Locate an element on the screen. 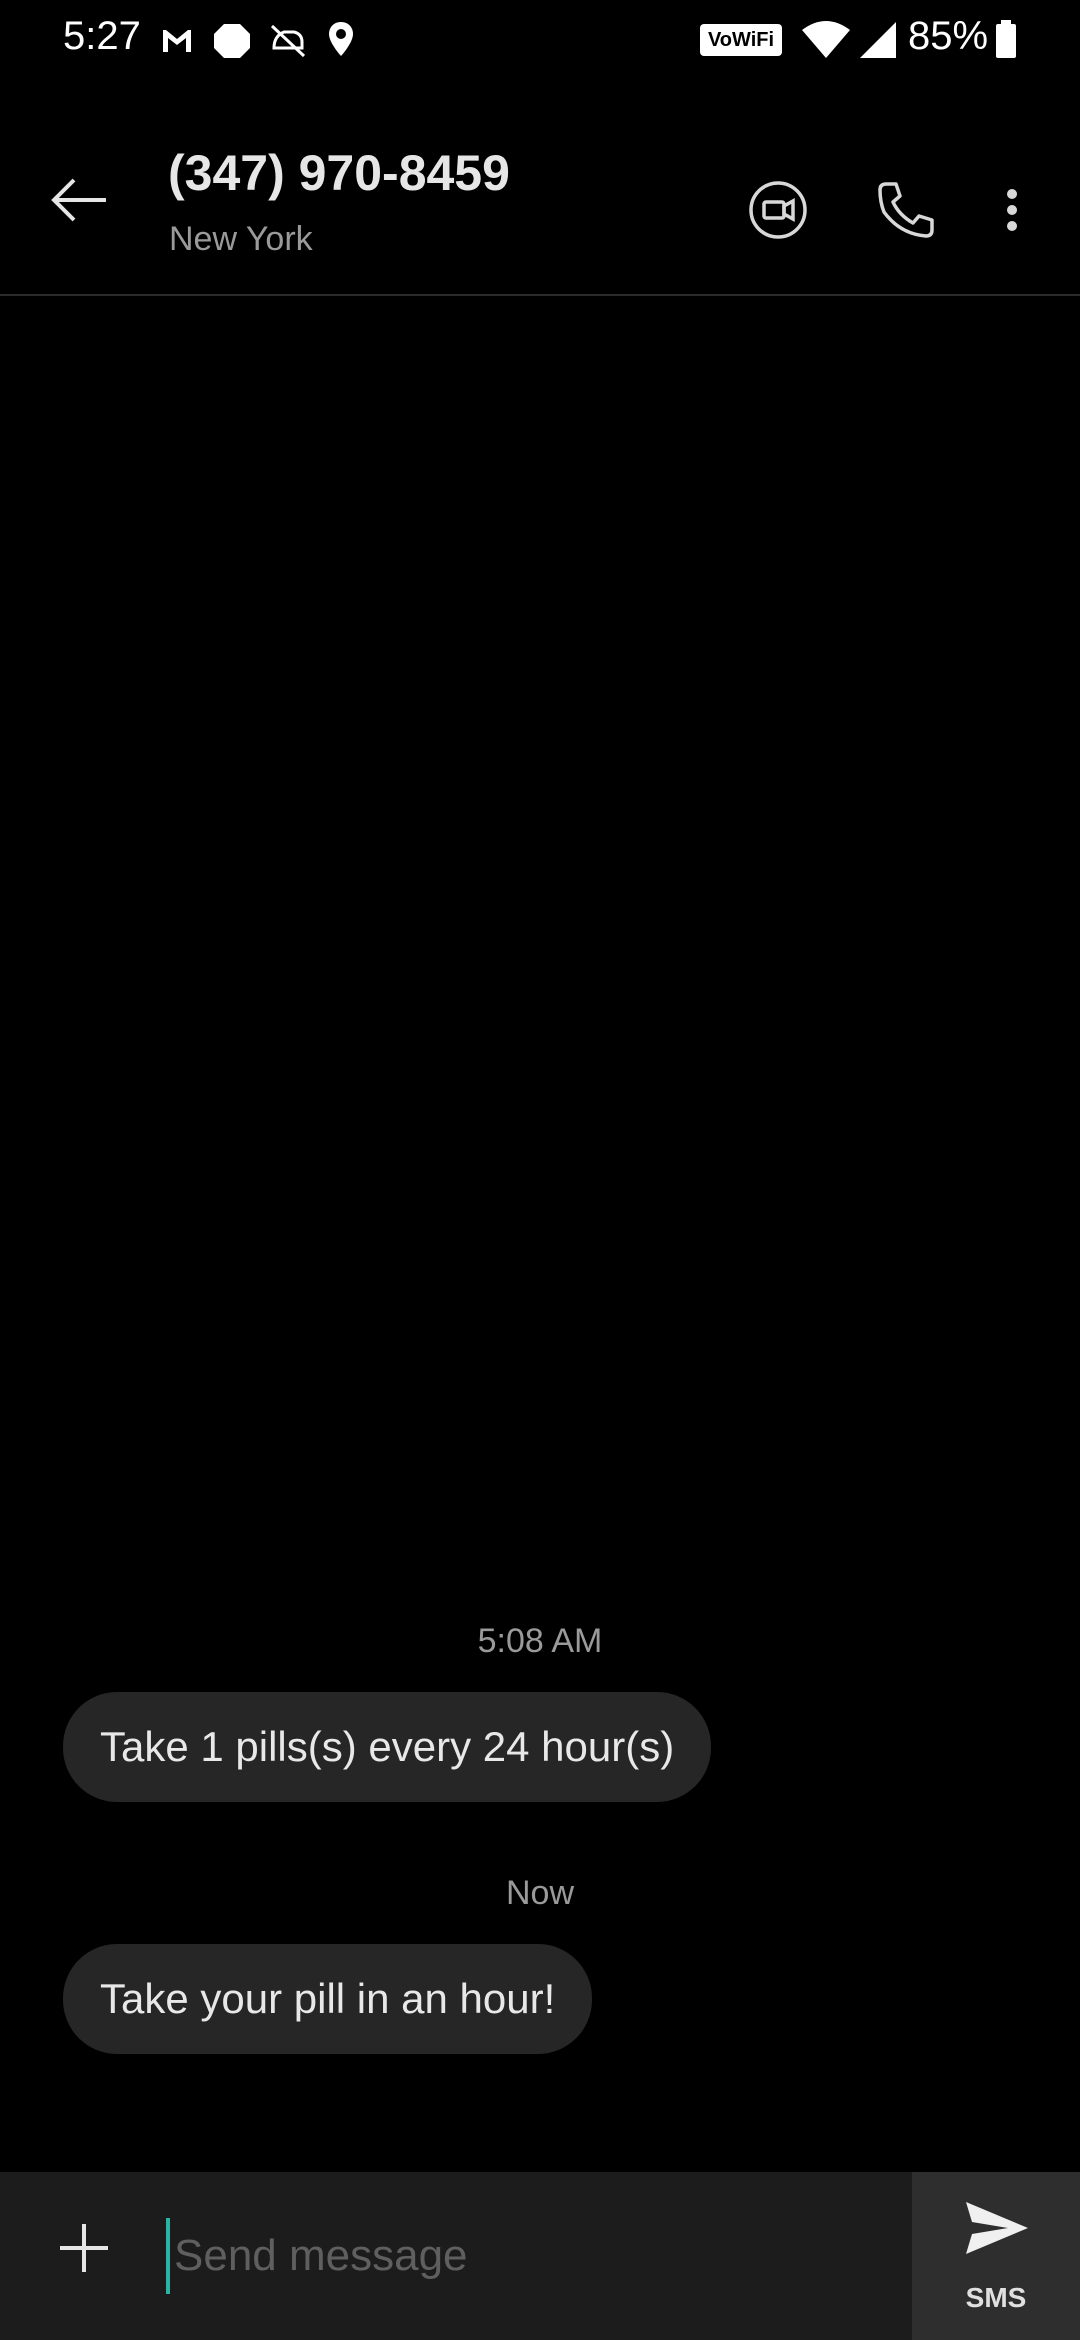 This screenshot has height=2340, width=1080. contact-location: New York is located at coordinates (241, 239).